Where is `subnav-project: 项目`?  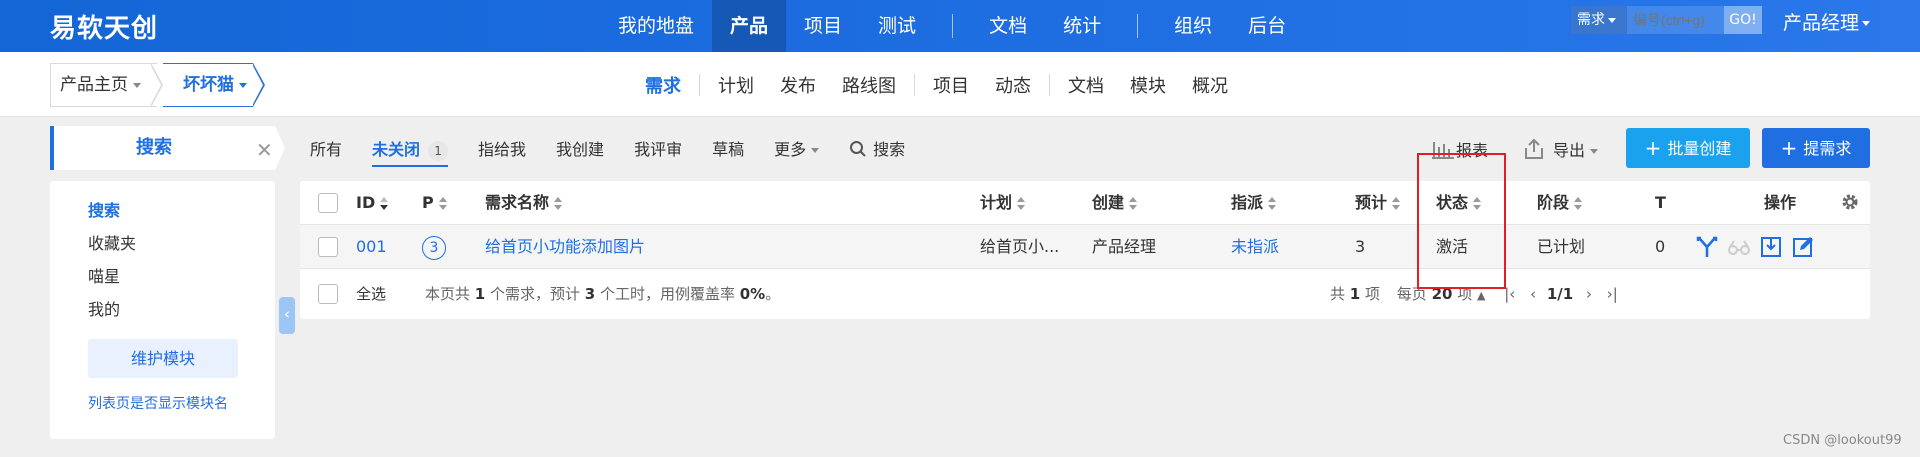 subnav-project: 项目 is located at coordinates (951, 85).